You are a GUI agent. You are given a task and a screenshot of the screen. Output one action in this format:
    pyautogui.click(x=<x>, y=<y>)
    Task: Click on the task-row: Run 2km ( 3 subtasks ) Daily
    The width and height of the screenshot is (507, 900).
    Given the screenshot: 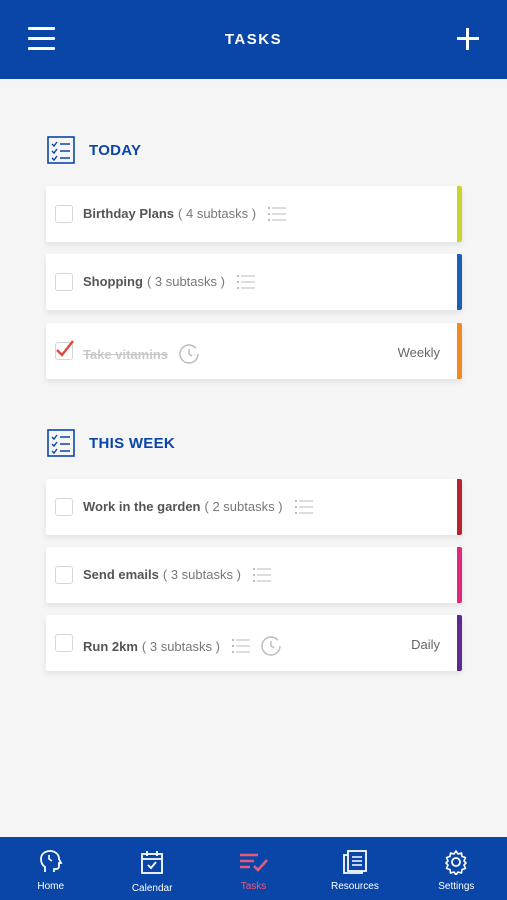 What is the action you would take?
    pyautogui.click(x=254, y=643)
    